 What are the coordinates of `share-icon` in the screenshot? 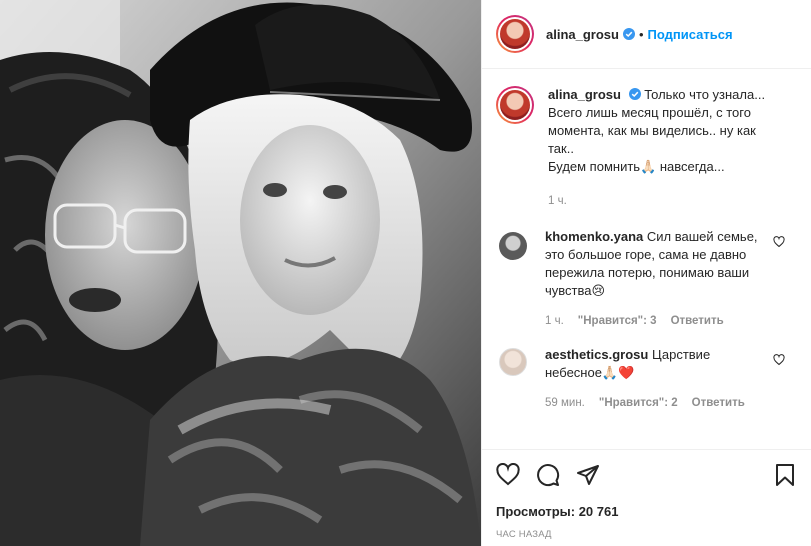 It's located at (588, 475).